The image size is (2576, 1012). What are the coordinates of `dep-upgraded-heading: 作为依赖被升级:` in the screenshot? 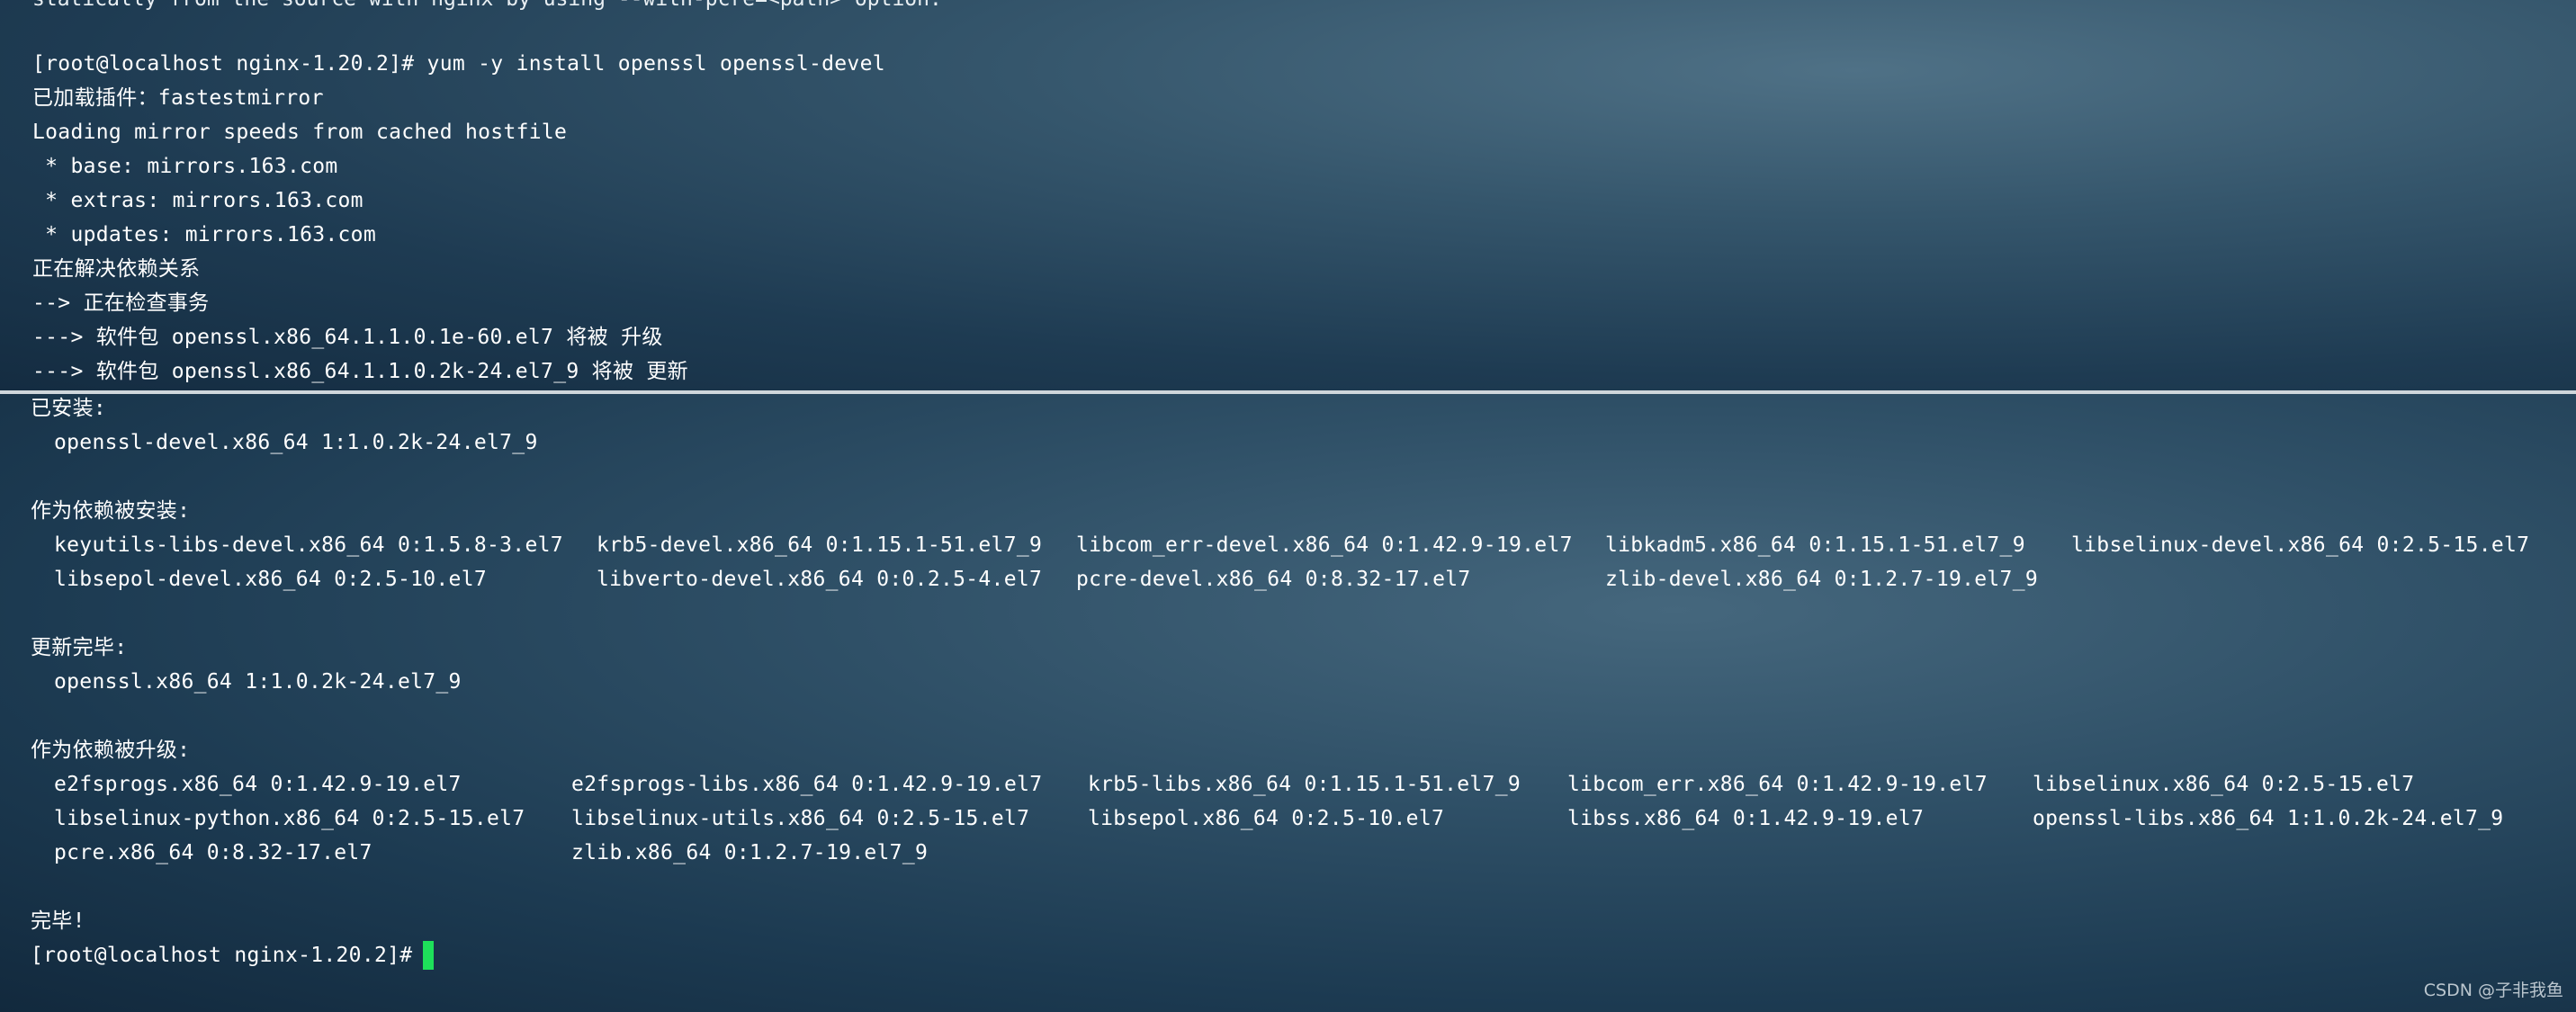 It's located at (111, 750).